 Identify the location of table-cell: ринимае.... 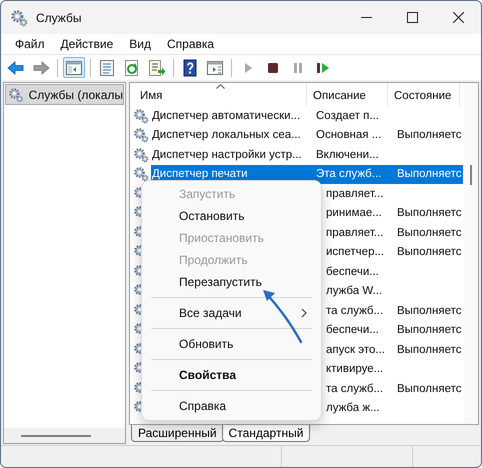
(354, 213).